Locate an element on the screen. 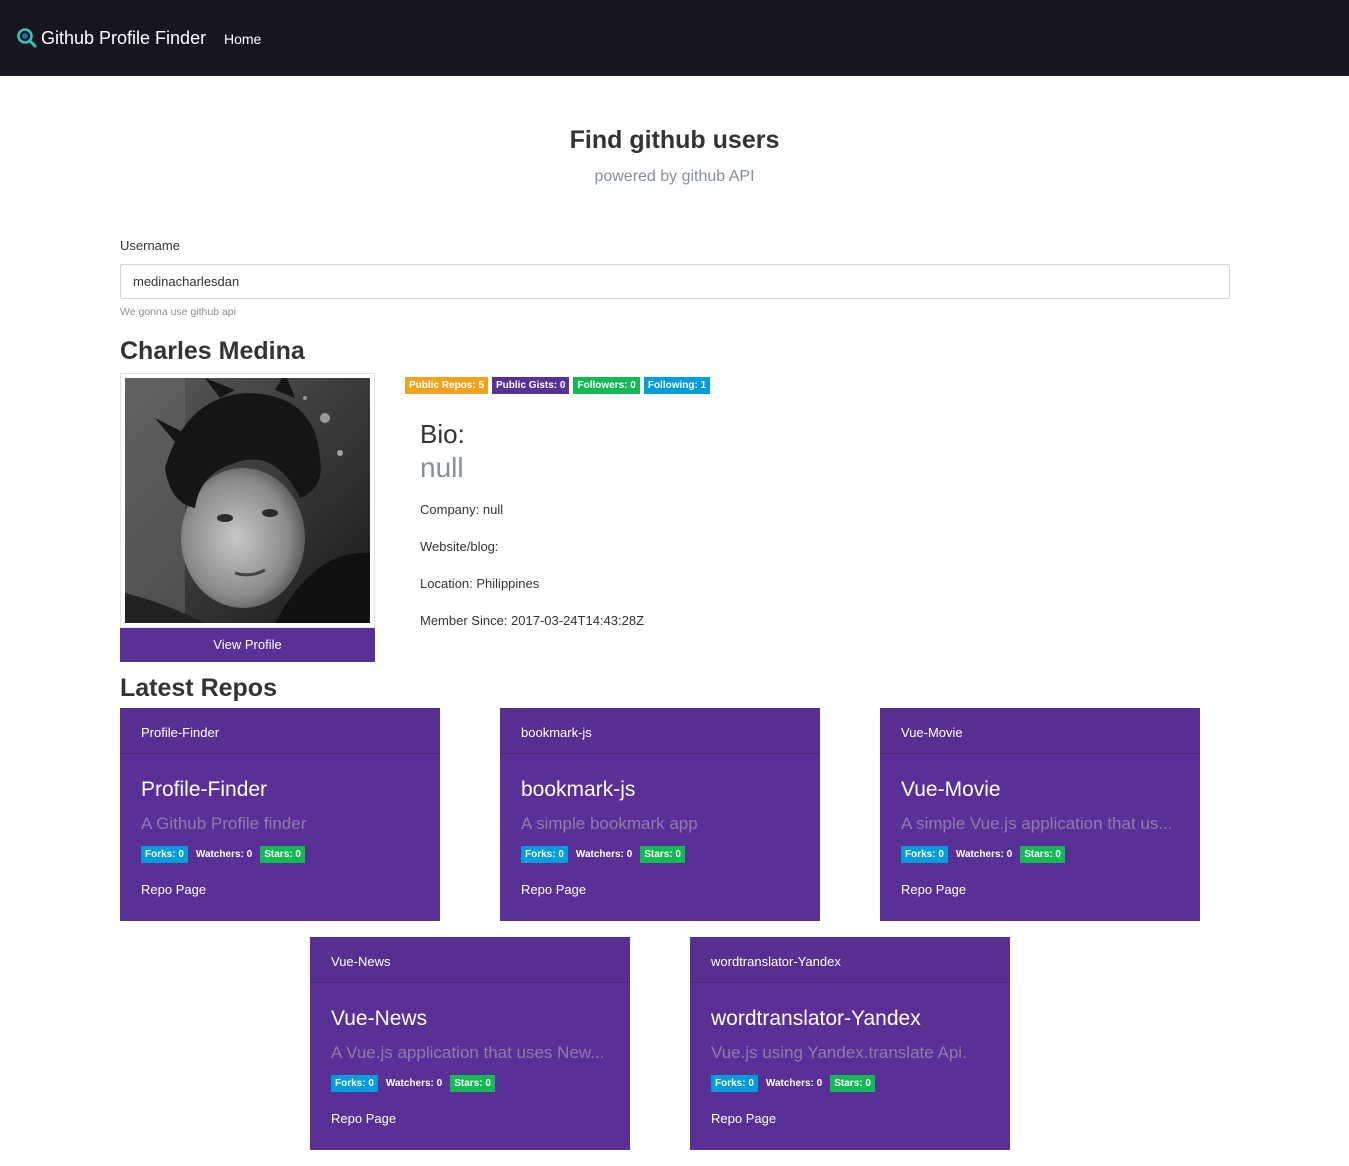  repo-card-description: Vue.js using Yandex.translate Api. is located at coordinates (839, 1052).